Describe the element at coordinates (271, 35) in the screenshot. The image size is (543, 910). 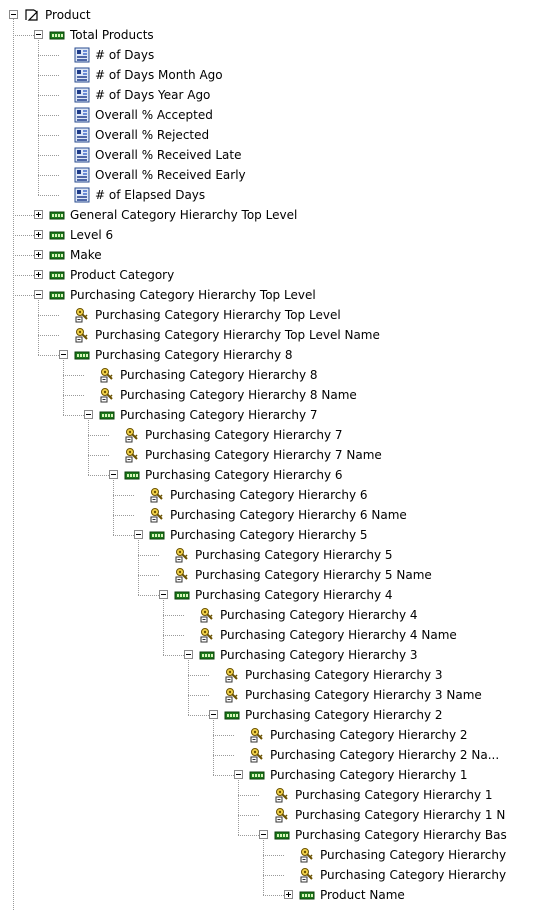
I see `tree-node-total-products: Total Products` at that location.